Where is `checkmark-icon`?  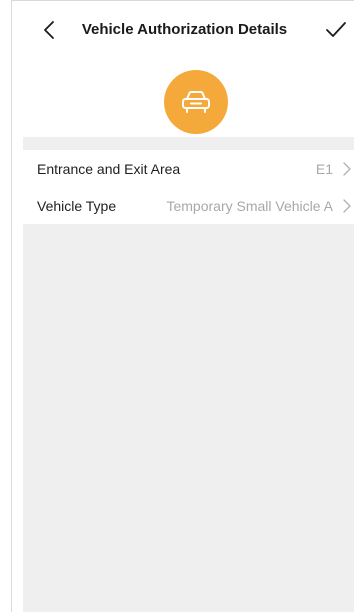 checkmark-icon is located at coordinates (336, 29).